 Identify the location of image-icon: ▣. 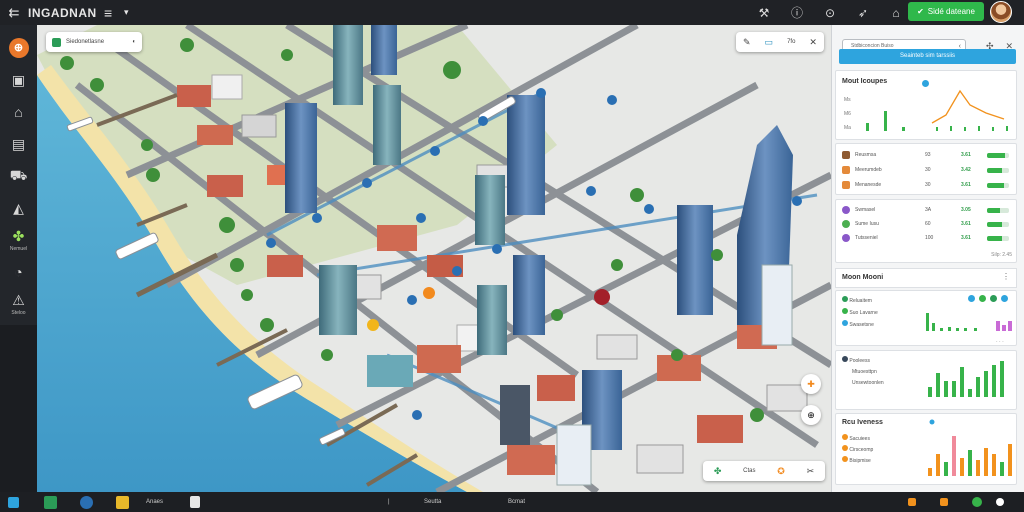
(18, 80).